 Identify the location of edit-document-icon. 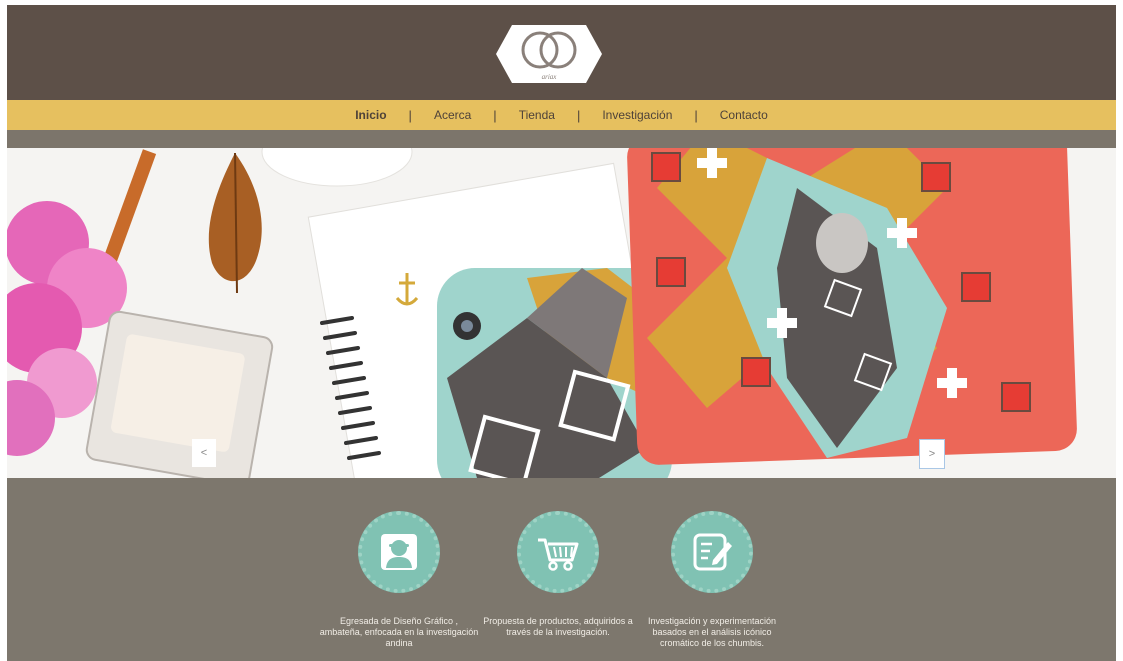
(712, 552).